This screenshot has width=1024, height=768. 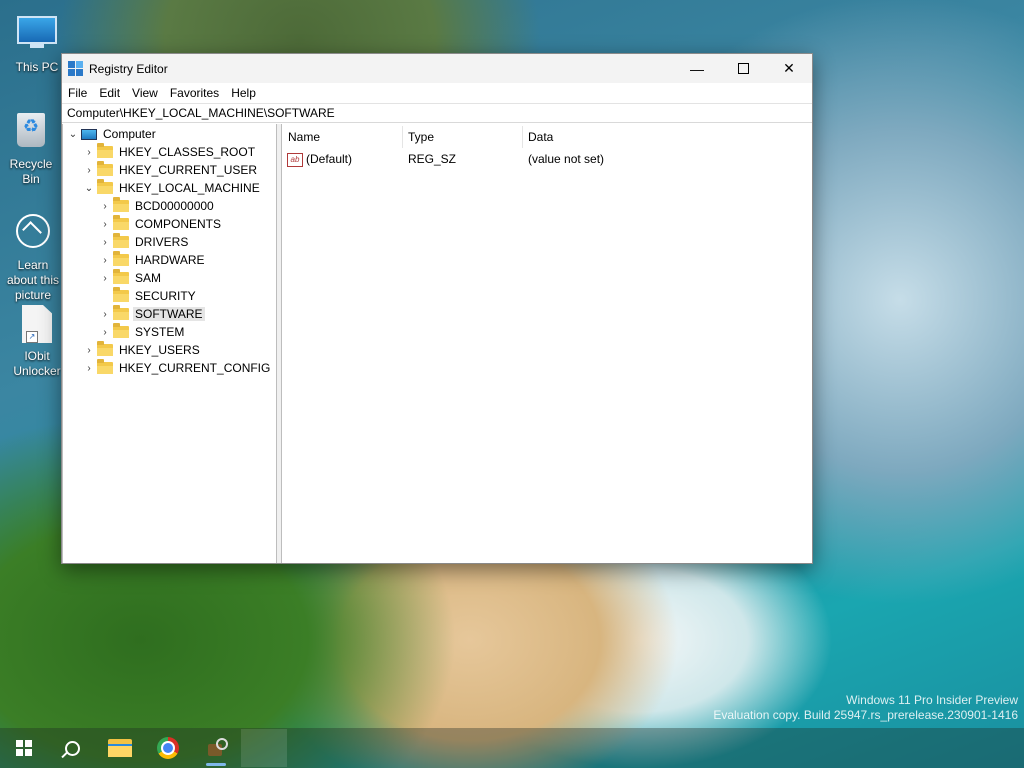 I want to click on registry-editor-icon, so click(x=75, y=68).